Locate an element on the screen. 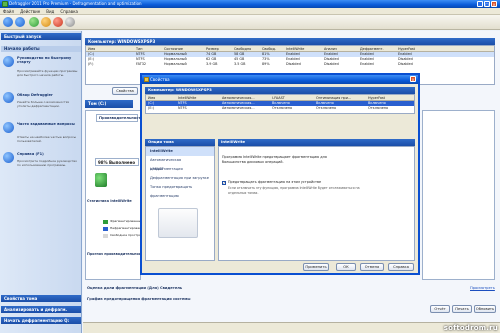  settings-icon is located at coordinates (70, 22).